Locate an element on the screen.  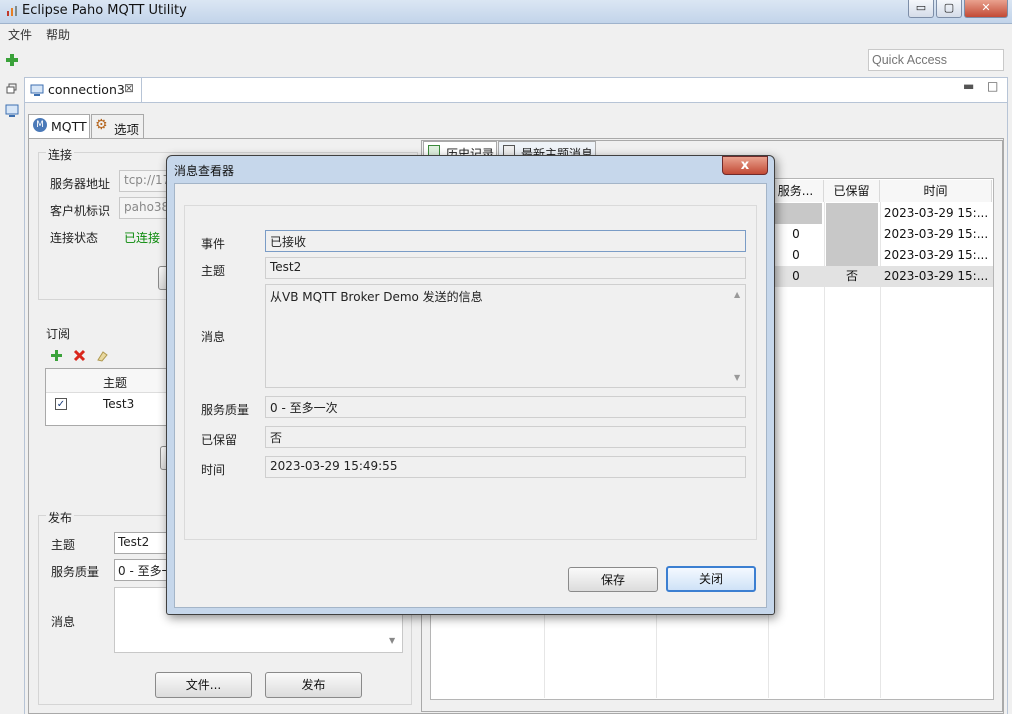
dialog-close-button: x is located at coordinates (745, 165).